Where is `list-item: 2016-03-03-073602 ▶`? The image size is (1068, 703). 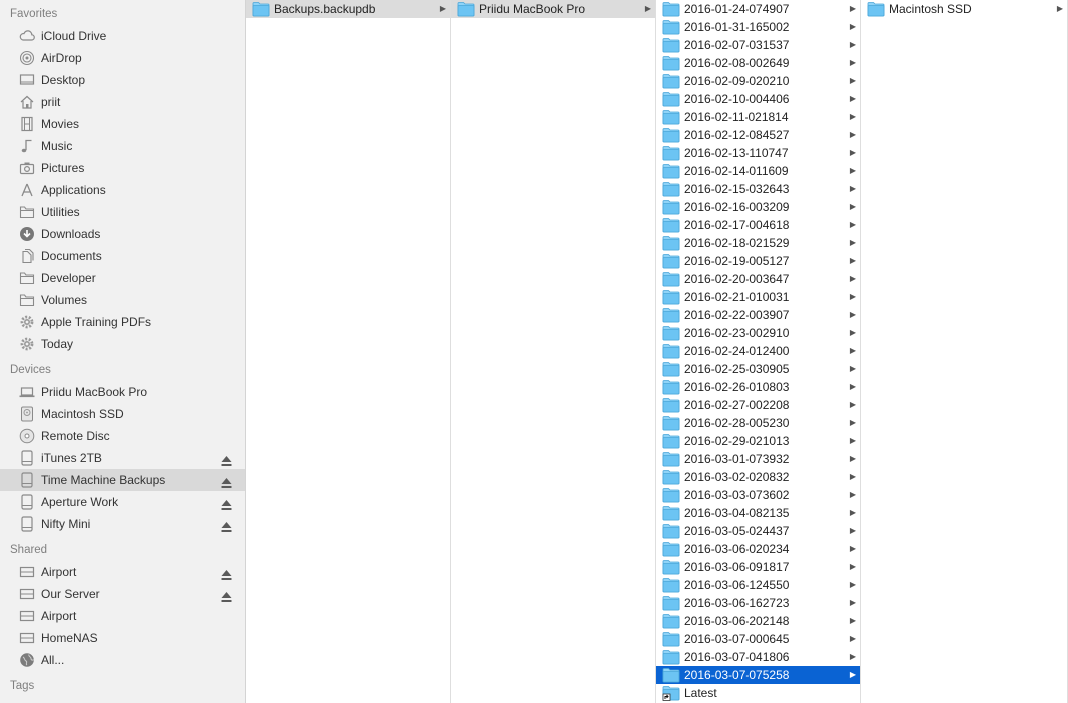
list-item: 2016-03-03-073602 ▶ is located at coordinates (758, 495).